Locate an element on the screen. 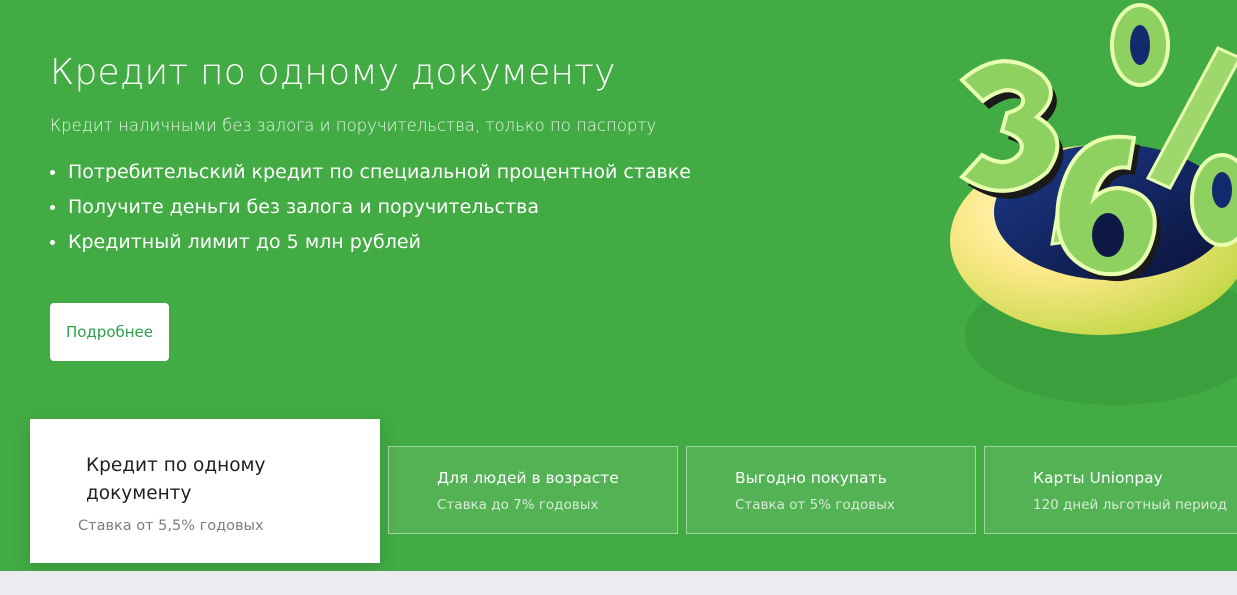 The width and height of the screenshot is (1237, 595). product-card-title: Карты Unionpay is located at coordinates (1098, 478).